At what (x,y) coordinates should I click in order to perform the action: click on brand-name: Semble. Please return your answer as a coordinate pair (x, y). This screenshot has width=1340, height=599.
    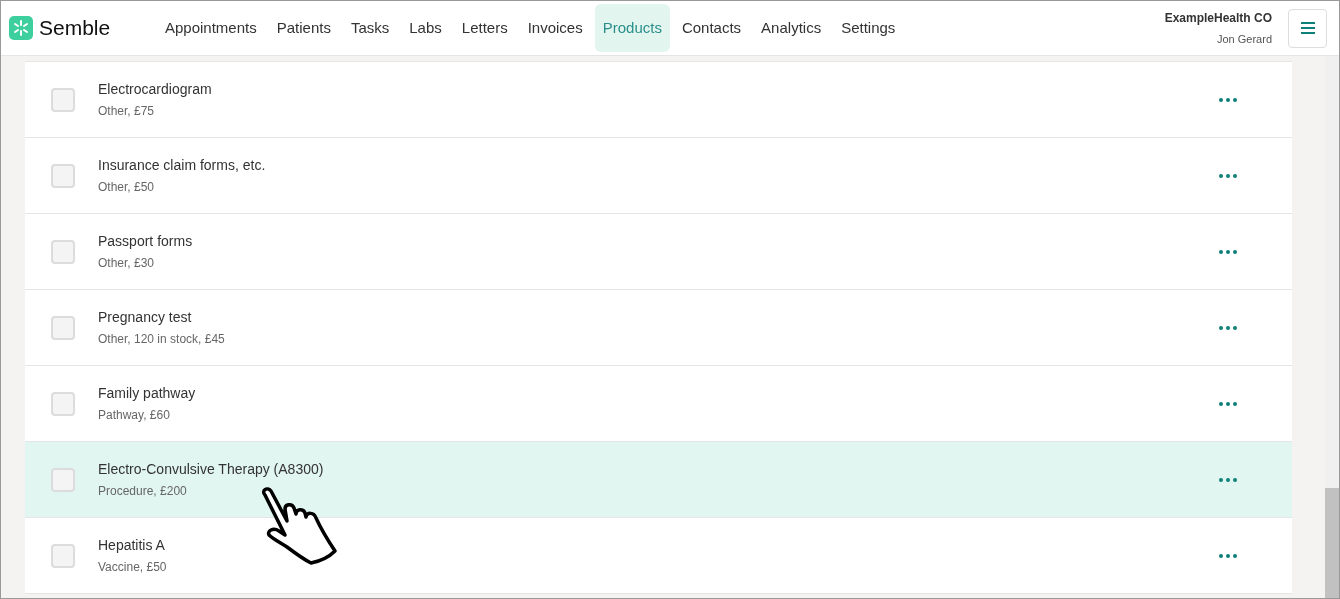
    Looking at the image, I should click on (75, 28).